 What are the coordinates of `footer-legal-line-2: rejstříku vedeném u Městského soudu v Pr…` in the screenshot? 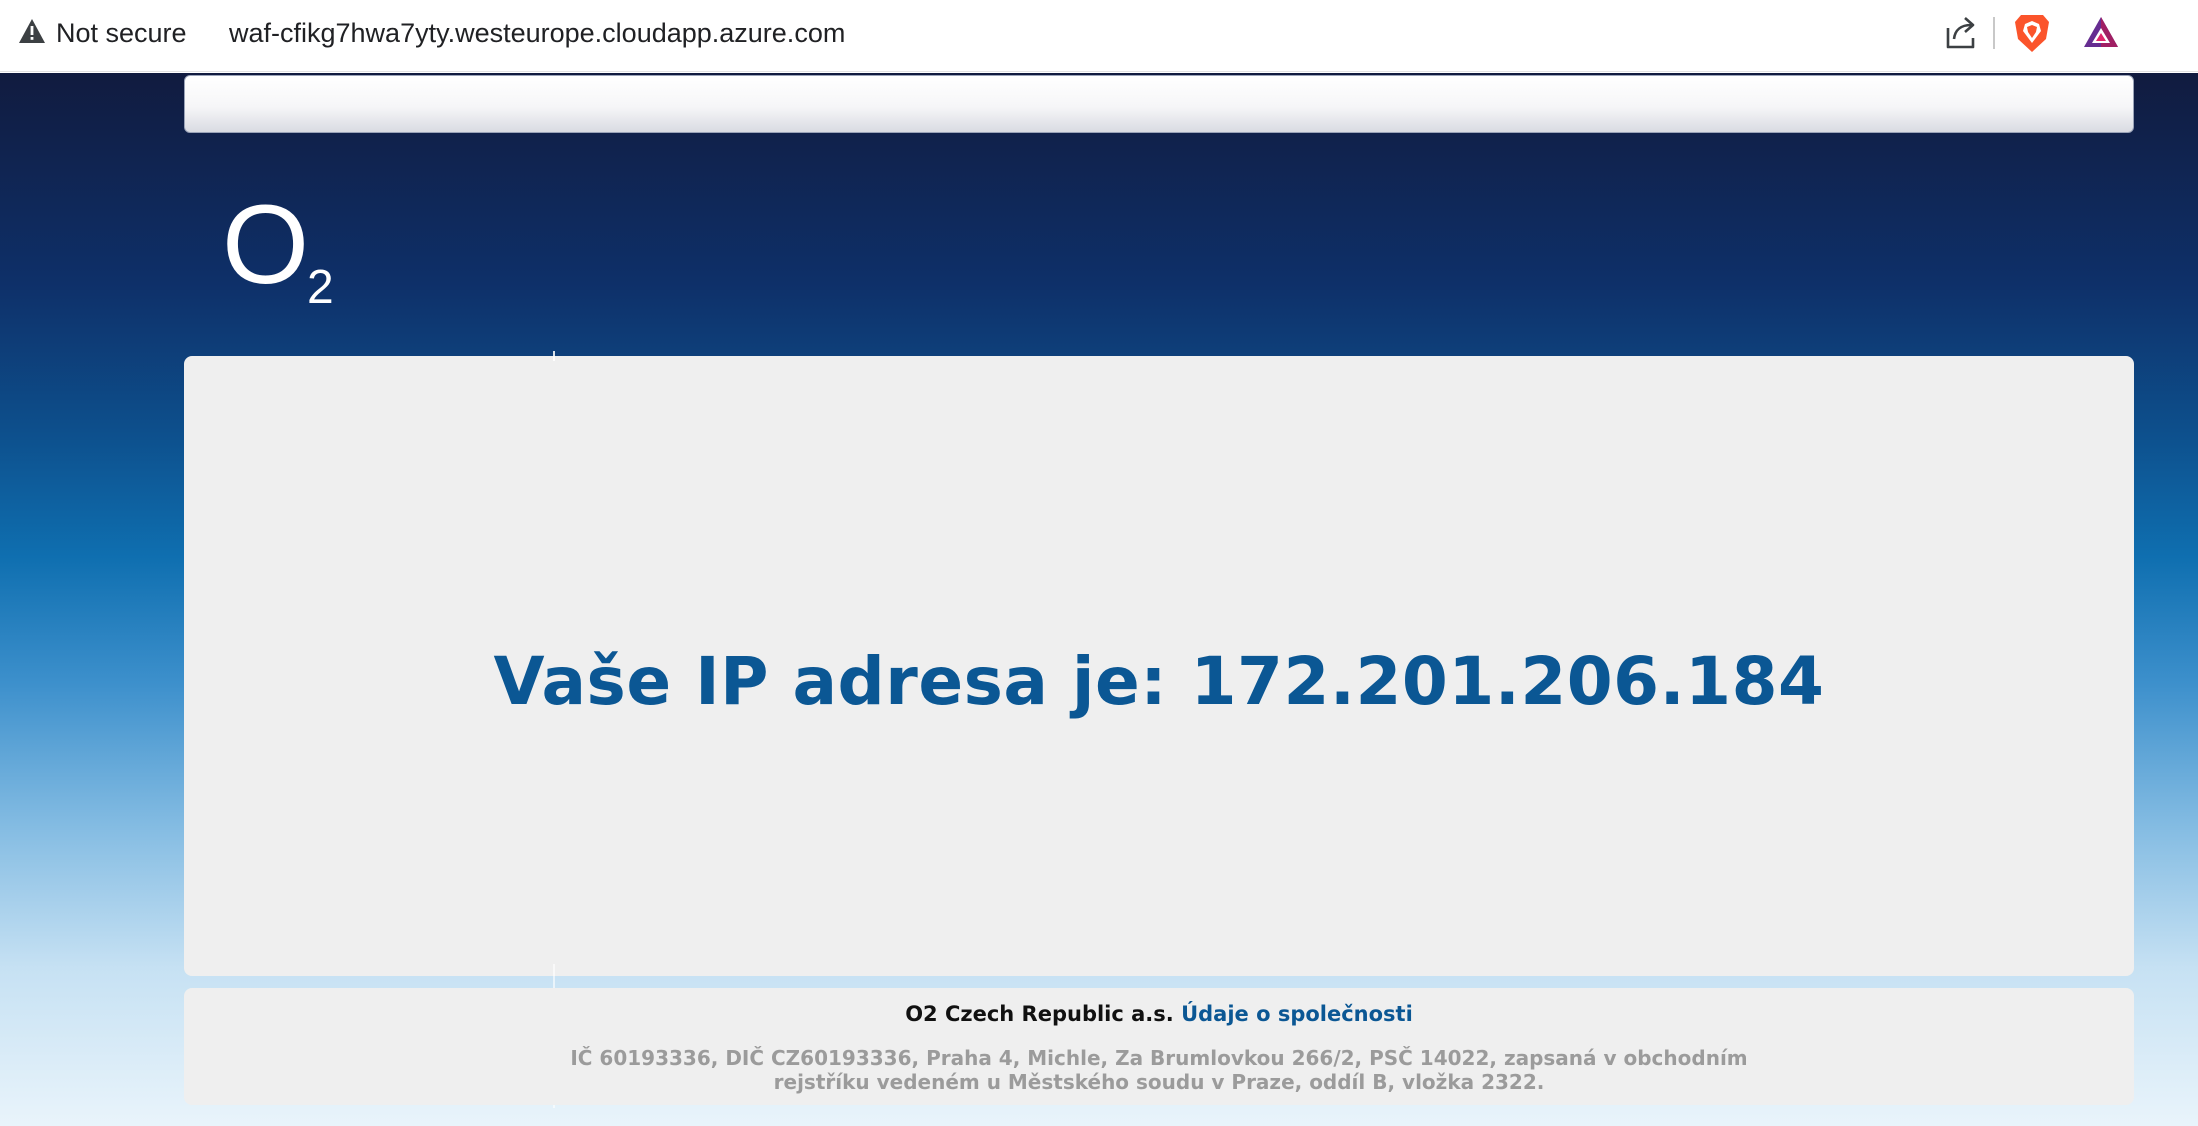 It's located at (1159, 1082).